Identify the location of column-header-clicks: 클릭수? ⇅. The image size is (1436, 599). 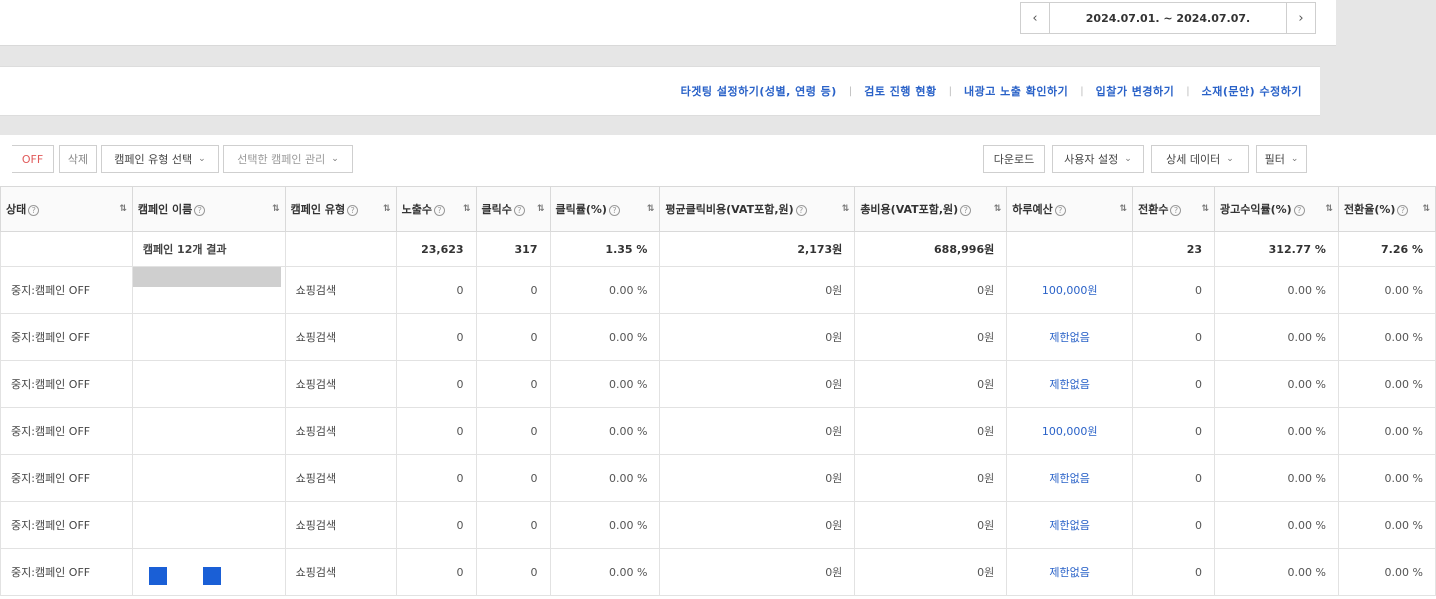
(513, 209).